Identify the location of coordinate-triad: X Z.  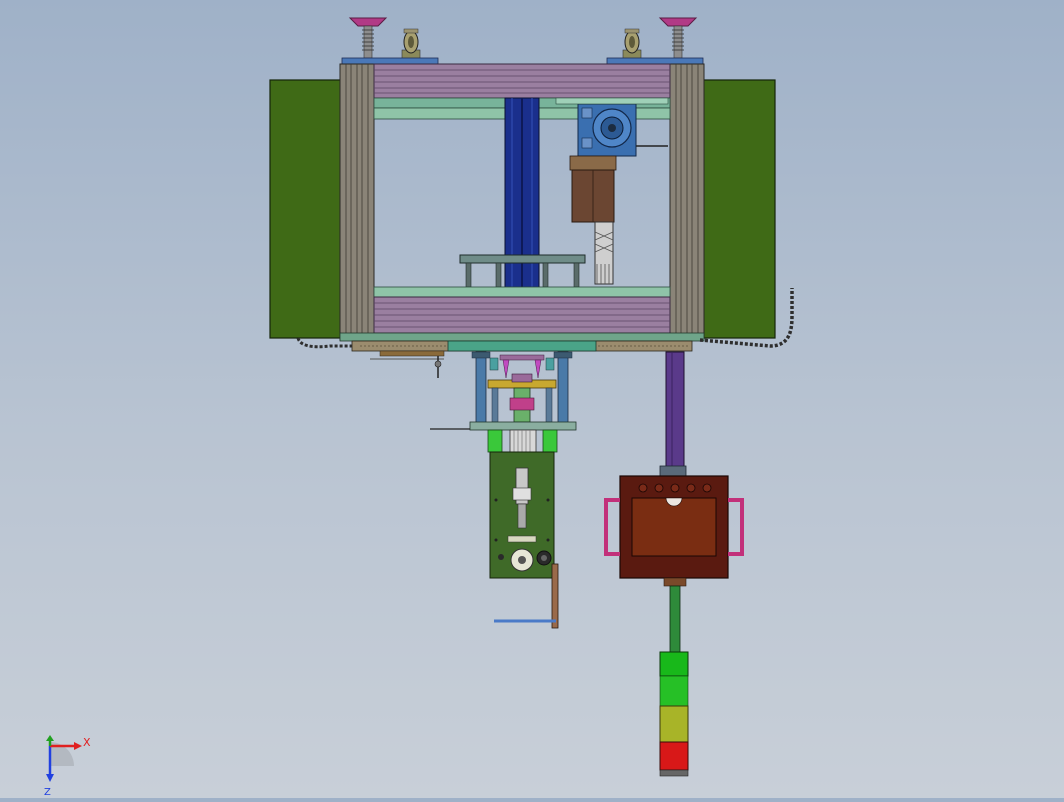
(67, 766).